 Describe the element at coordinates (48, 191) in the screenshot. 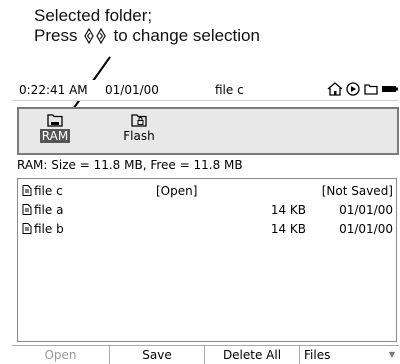

I see `file-name: file c` at that location.